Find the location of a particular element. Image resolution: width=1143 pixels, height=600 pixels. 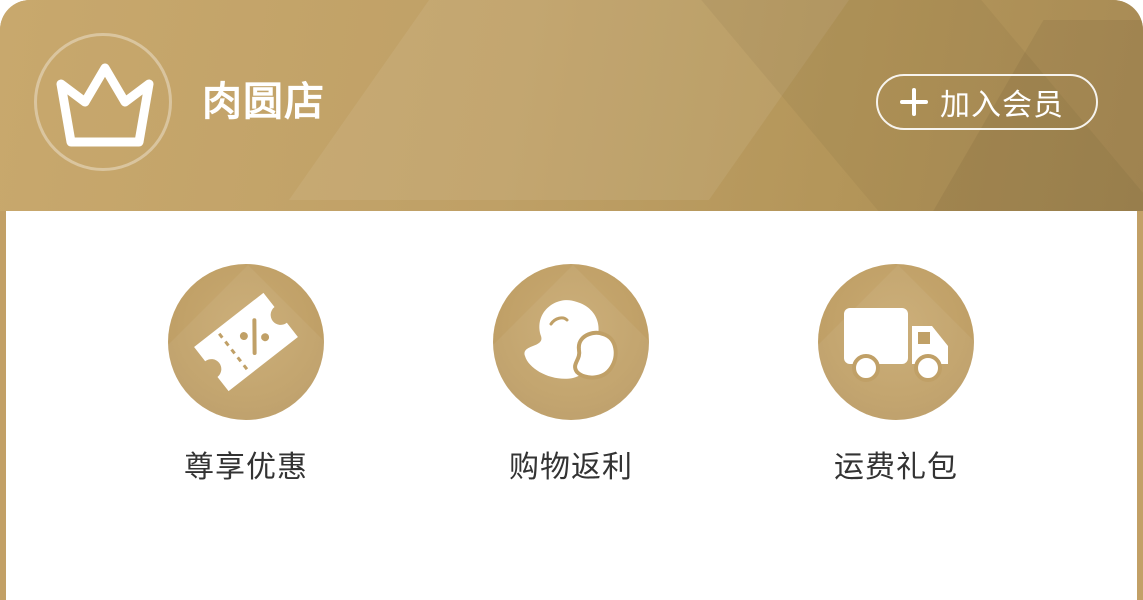

benefit-item-rebate: 购物返利 is located at coordinates (571, 376).